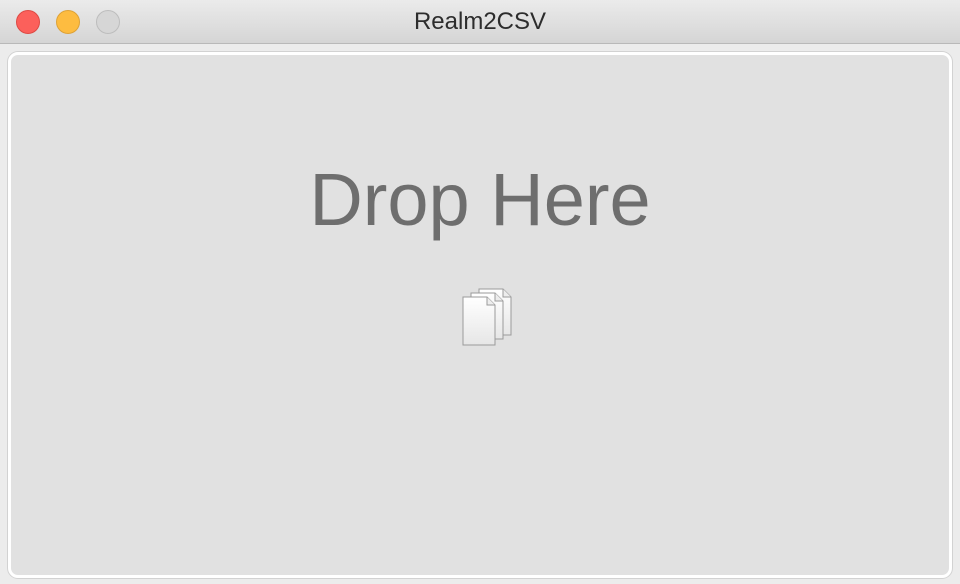 The width and height of the screenshot is (960, 584). Describe the element at coordinates (487, 317) in the screenshot. I see `multiple-documents-icon` at that location.